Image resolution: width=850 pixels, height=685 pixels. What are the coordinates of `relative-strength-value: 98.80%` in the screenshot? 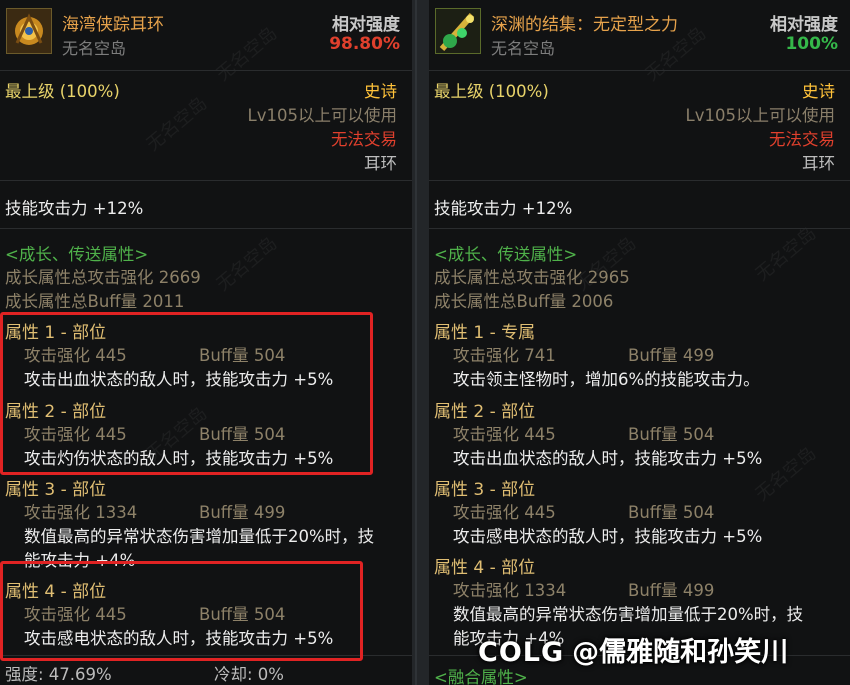 It's located at (364, 44).